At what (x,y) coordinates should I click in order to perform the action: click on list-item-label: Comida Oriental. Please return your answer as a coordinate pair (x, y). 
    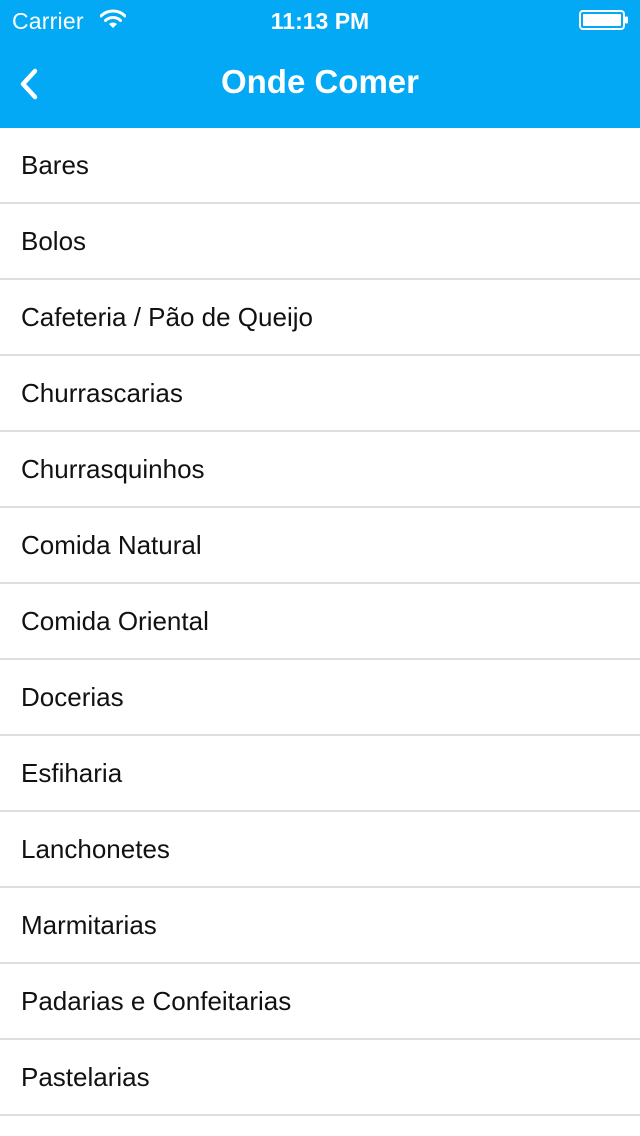
    Looking at the image, I should click on (115, 621).